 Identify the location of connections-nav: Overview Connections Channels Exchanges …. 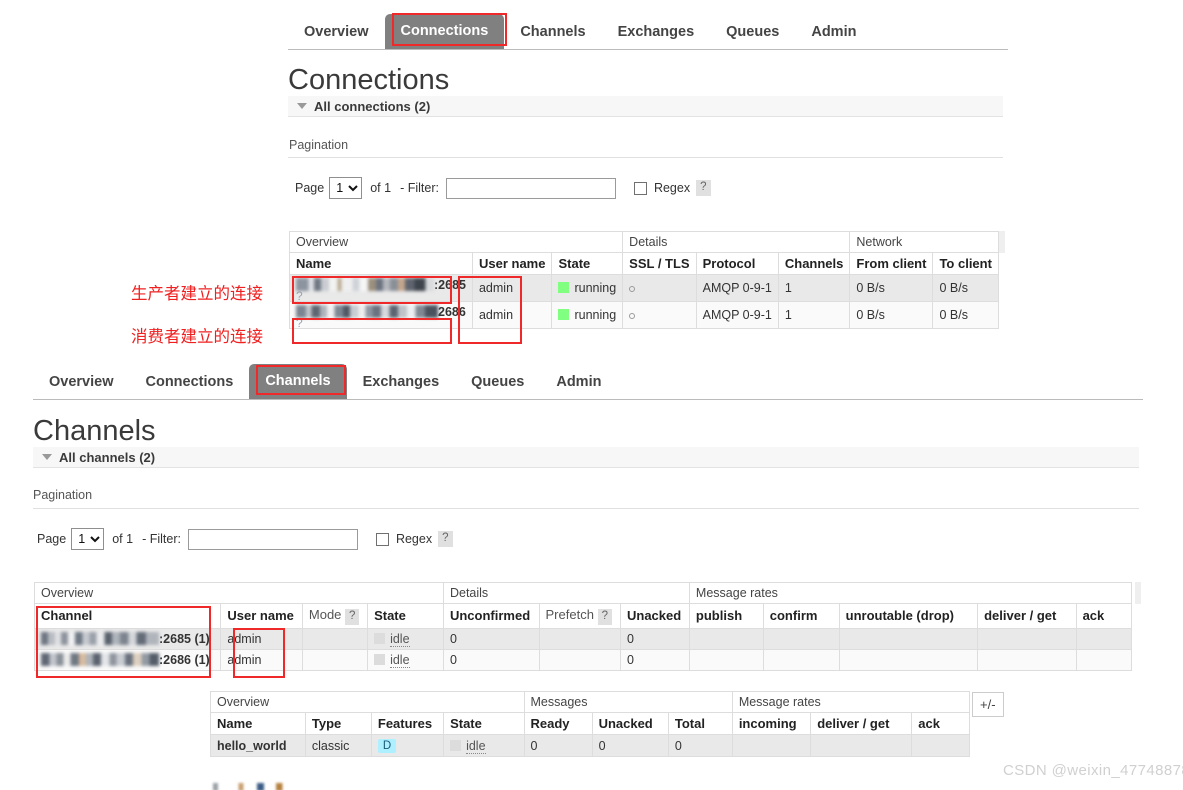
(648, 30).